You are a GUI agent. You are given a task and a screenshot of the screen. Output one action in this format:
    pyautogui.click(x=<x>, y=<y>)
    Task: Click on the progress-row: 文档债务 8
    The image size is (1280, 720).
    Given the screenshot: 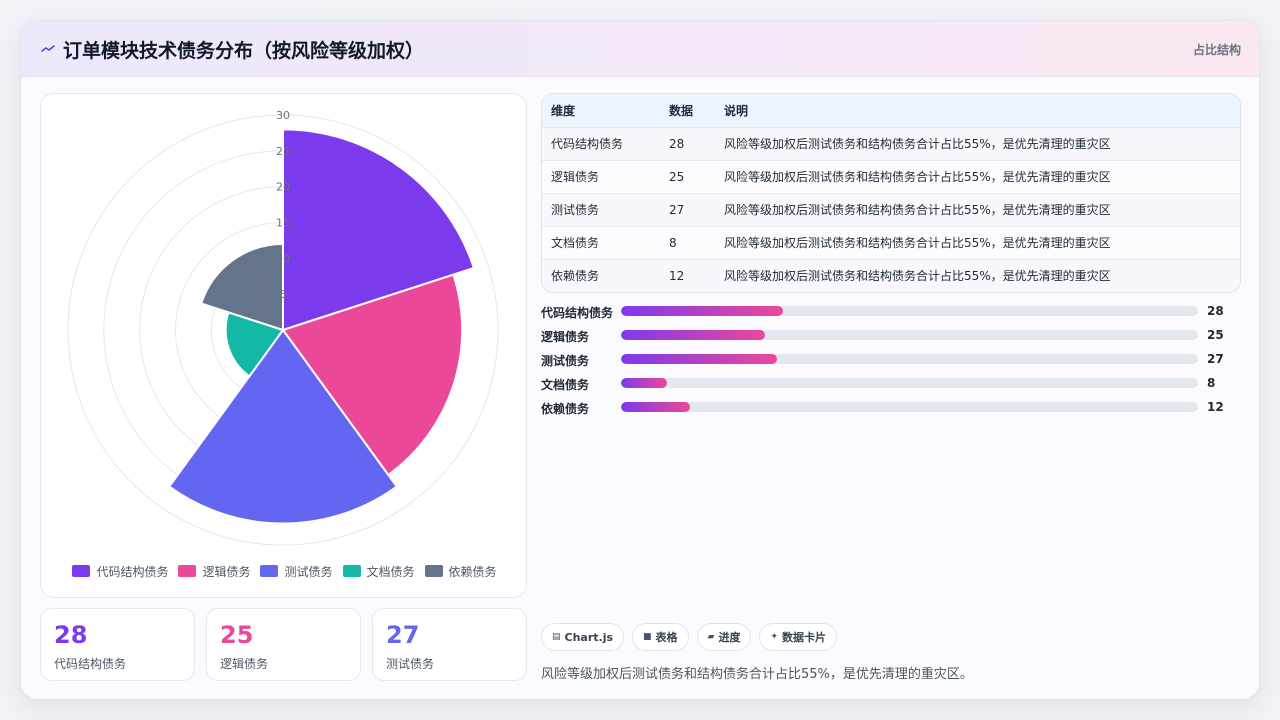 What is the action you would take?
    pyautogui.click(x=891, y=383)
    